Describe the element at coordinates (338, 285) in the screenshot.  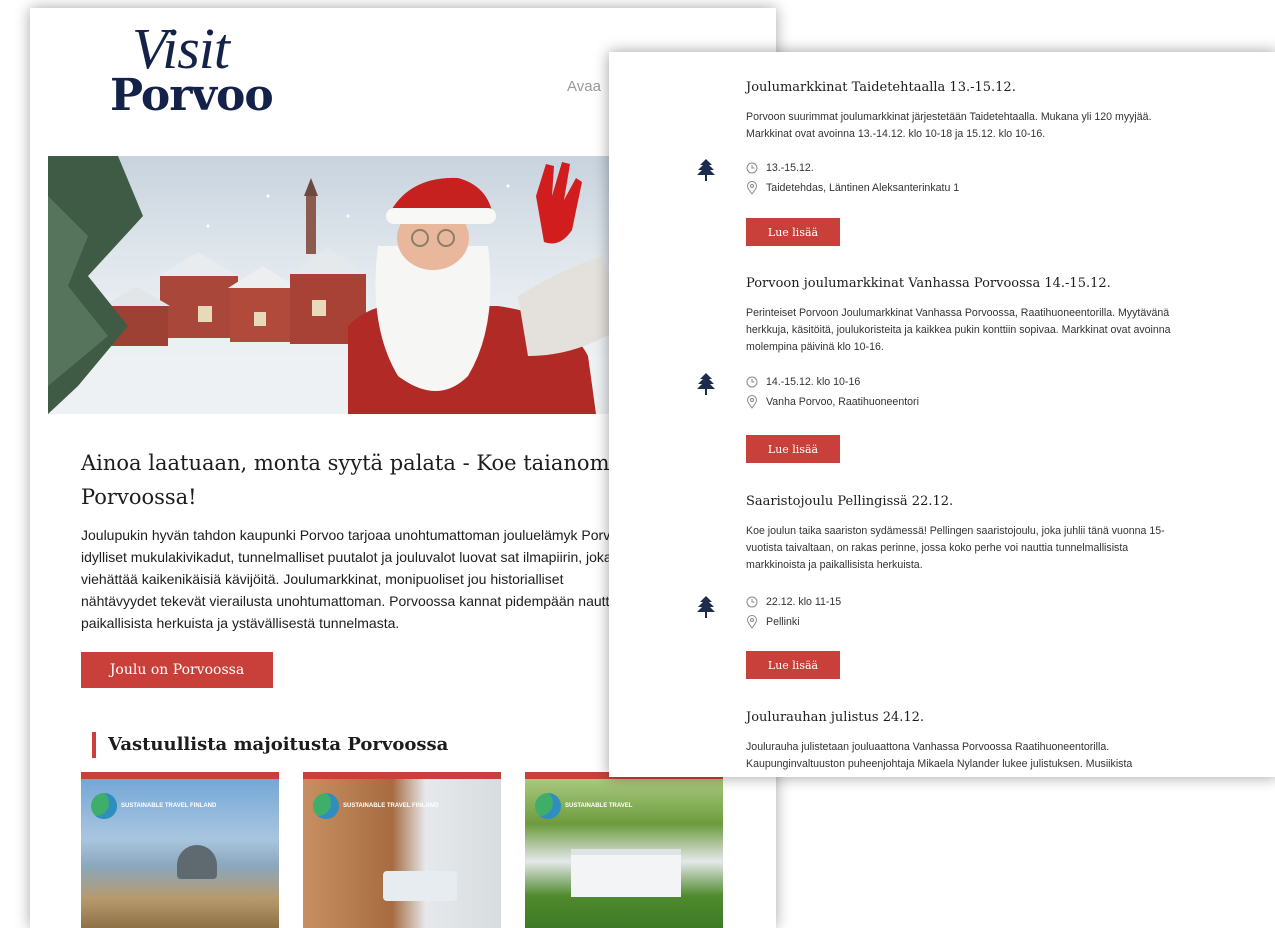
I see `hero-image-santa` at that location.